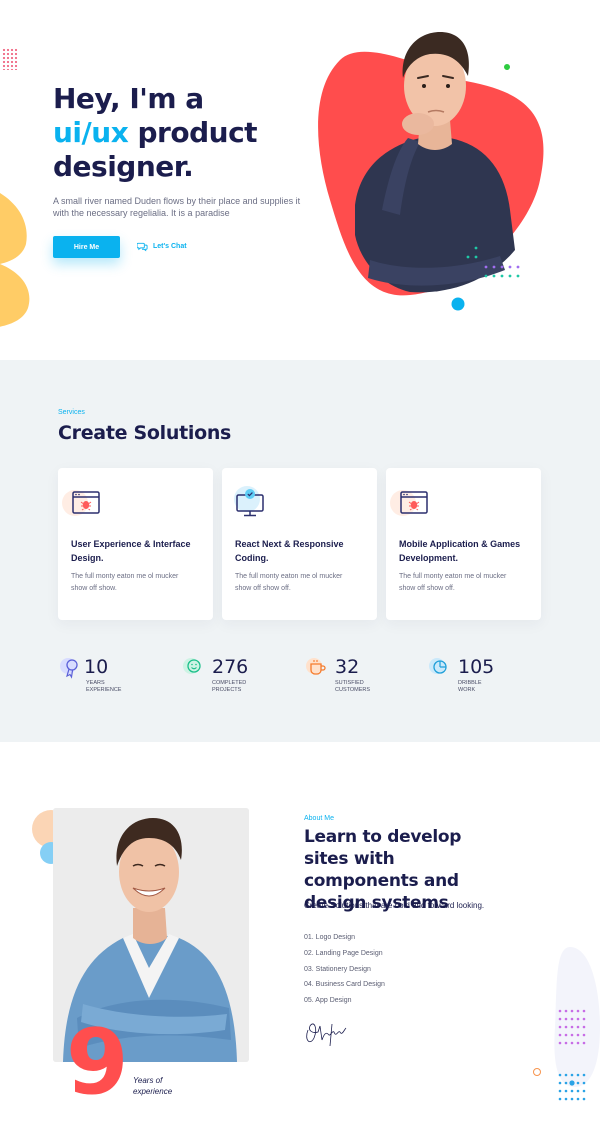  I want to click on list-item: 04. Business Card Design, so click(344, 985).